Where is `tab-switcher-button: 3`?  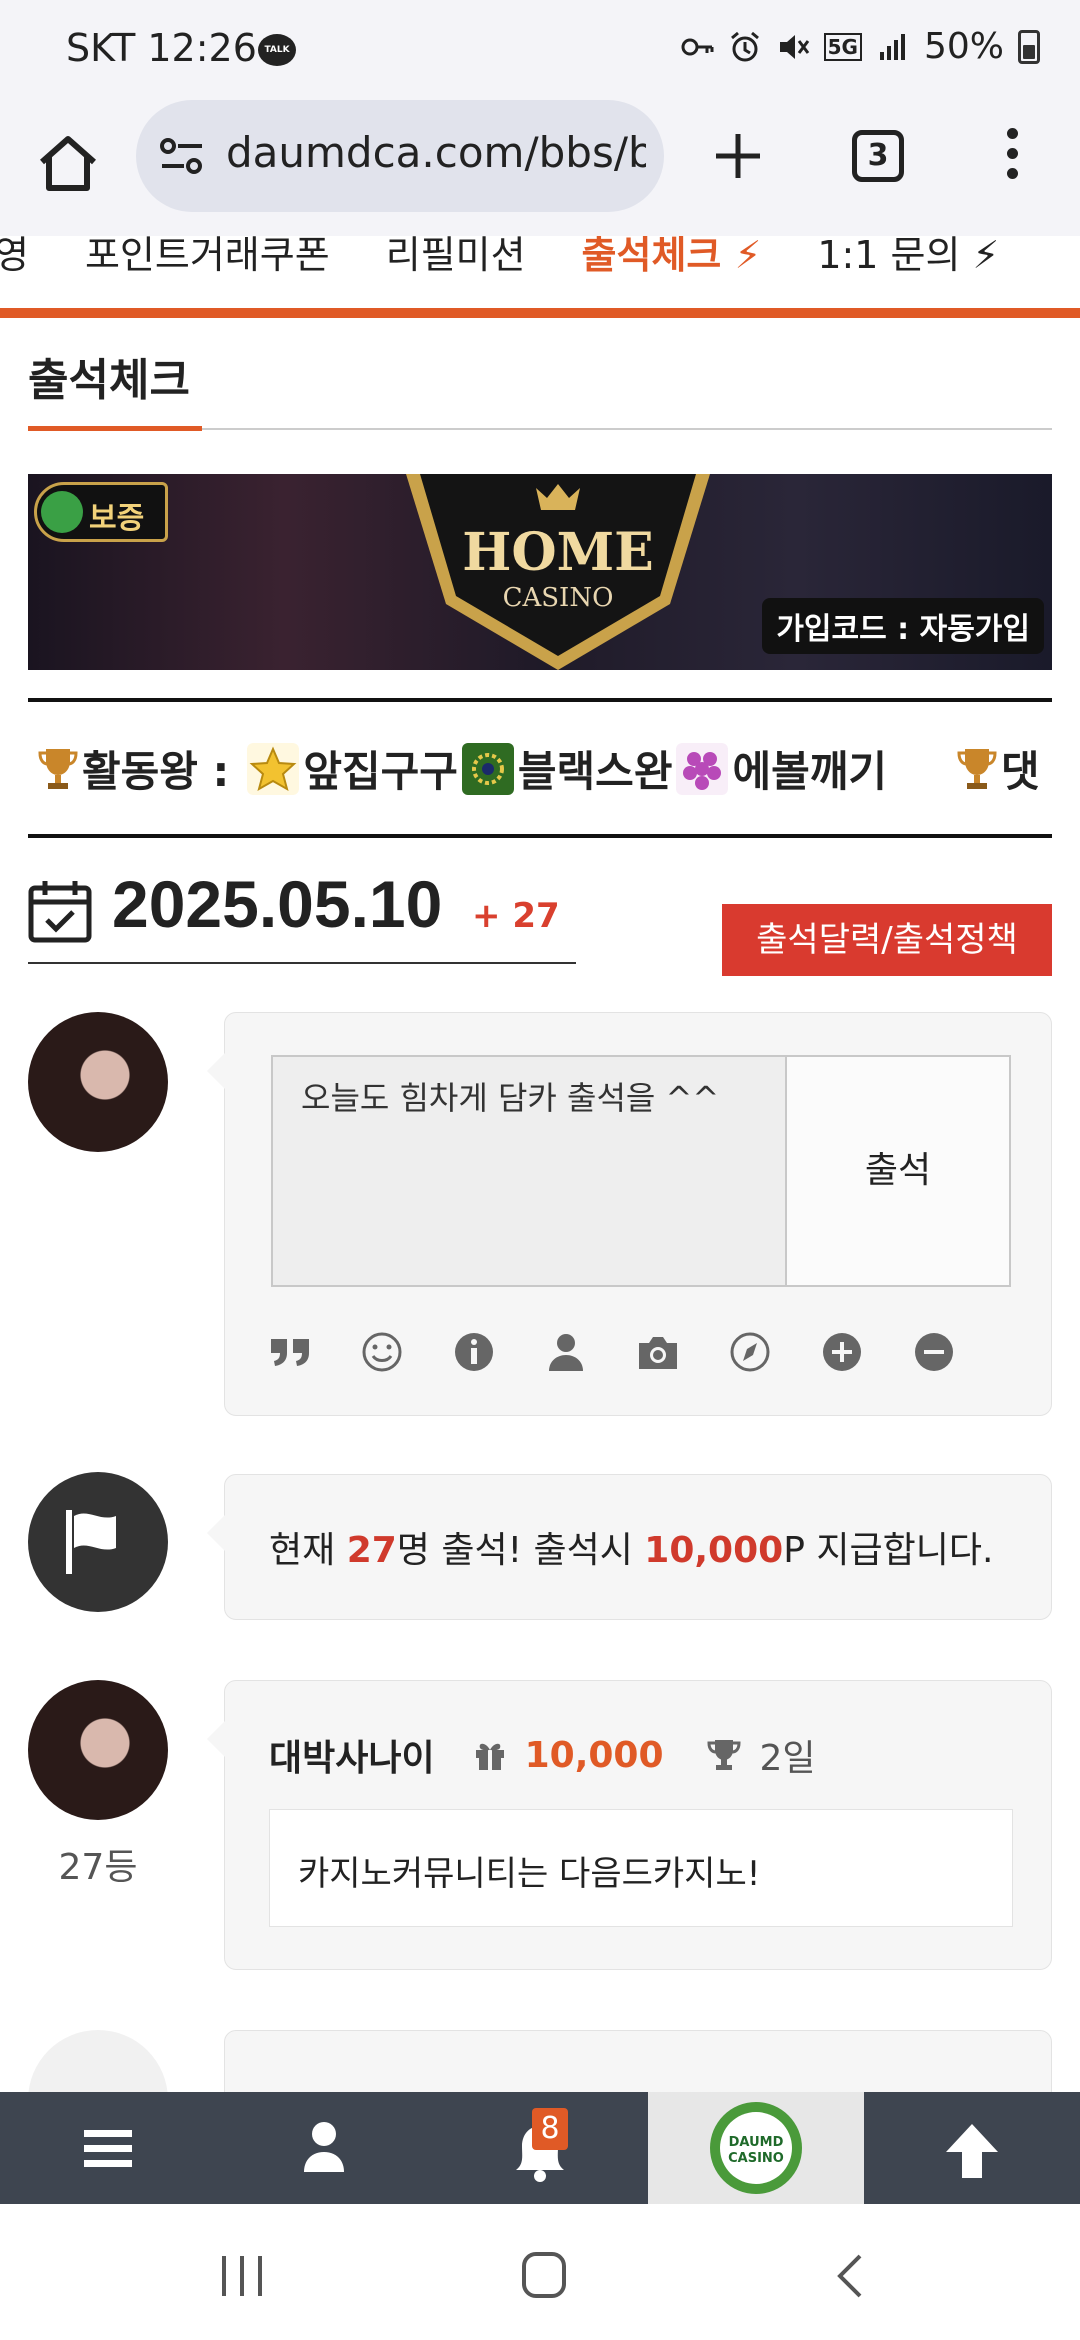
tab-switcher-button: 3 is located at coordinates (878, 156).